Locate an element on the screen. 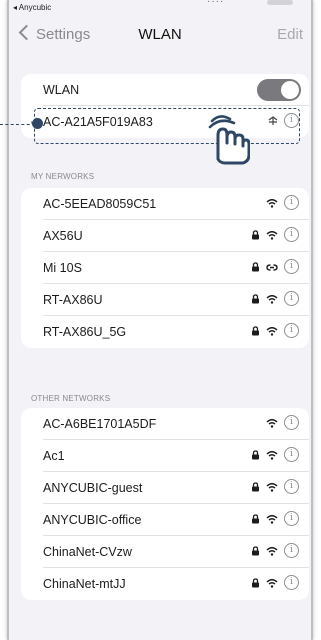 The height and width of the screenshot is (640, 321). edit-button: Edit is located at coordinates (290, 34).